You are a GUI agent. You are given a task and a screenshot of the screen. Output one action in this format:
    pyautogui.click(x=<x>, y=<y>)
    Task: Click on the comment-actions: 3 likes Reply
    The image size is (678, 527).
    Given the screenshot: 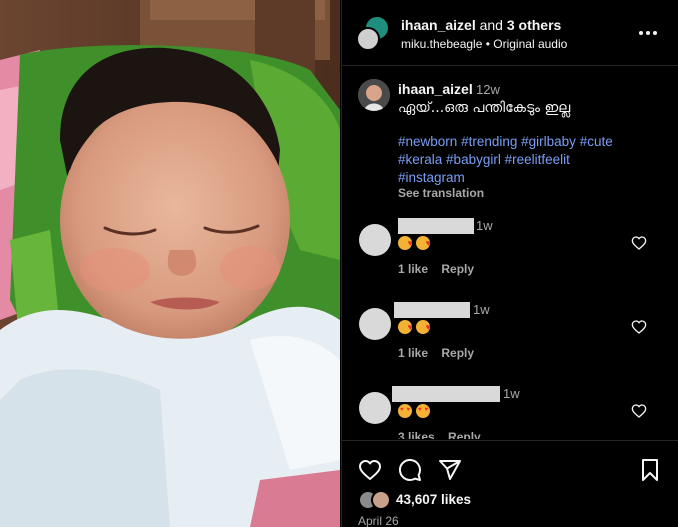 What is the action you would take?
    pyautogui.click(x=444, y=434)
    